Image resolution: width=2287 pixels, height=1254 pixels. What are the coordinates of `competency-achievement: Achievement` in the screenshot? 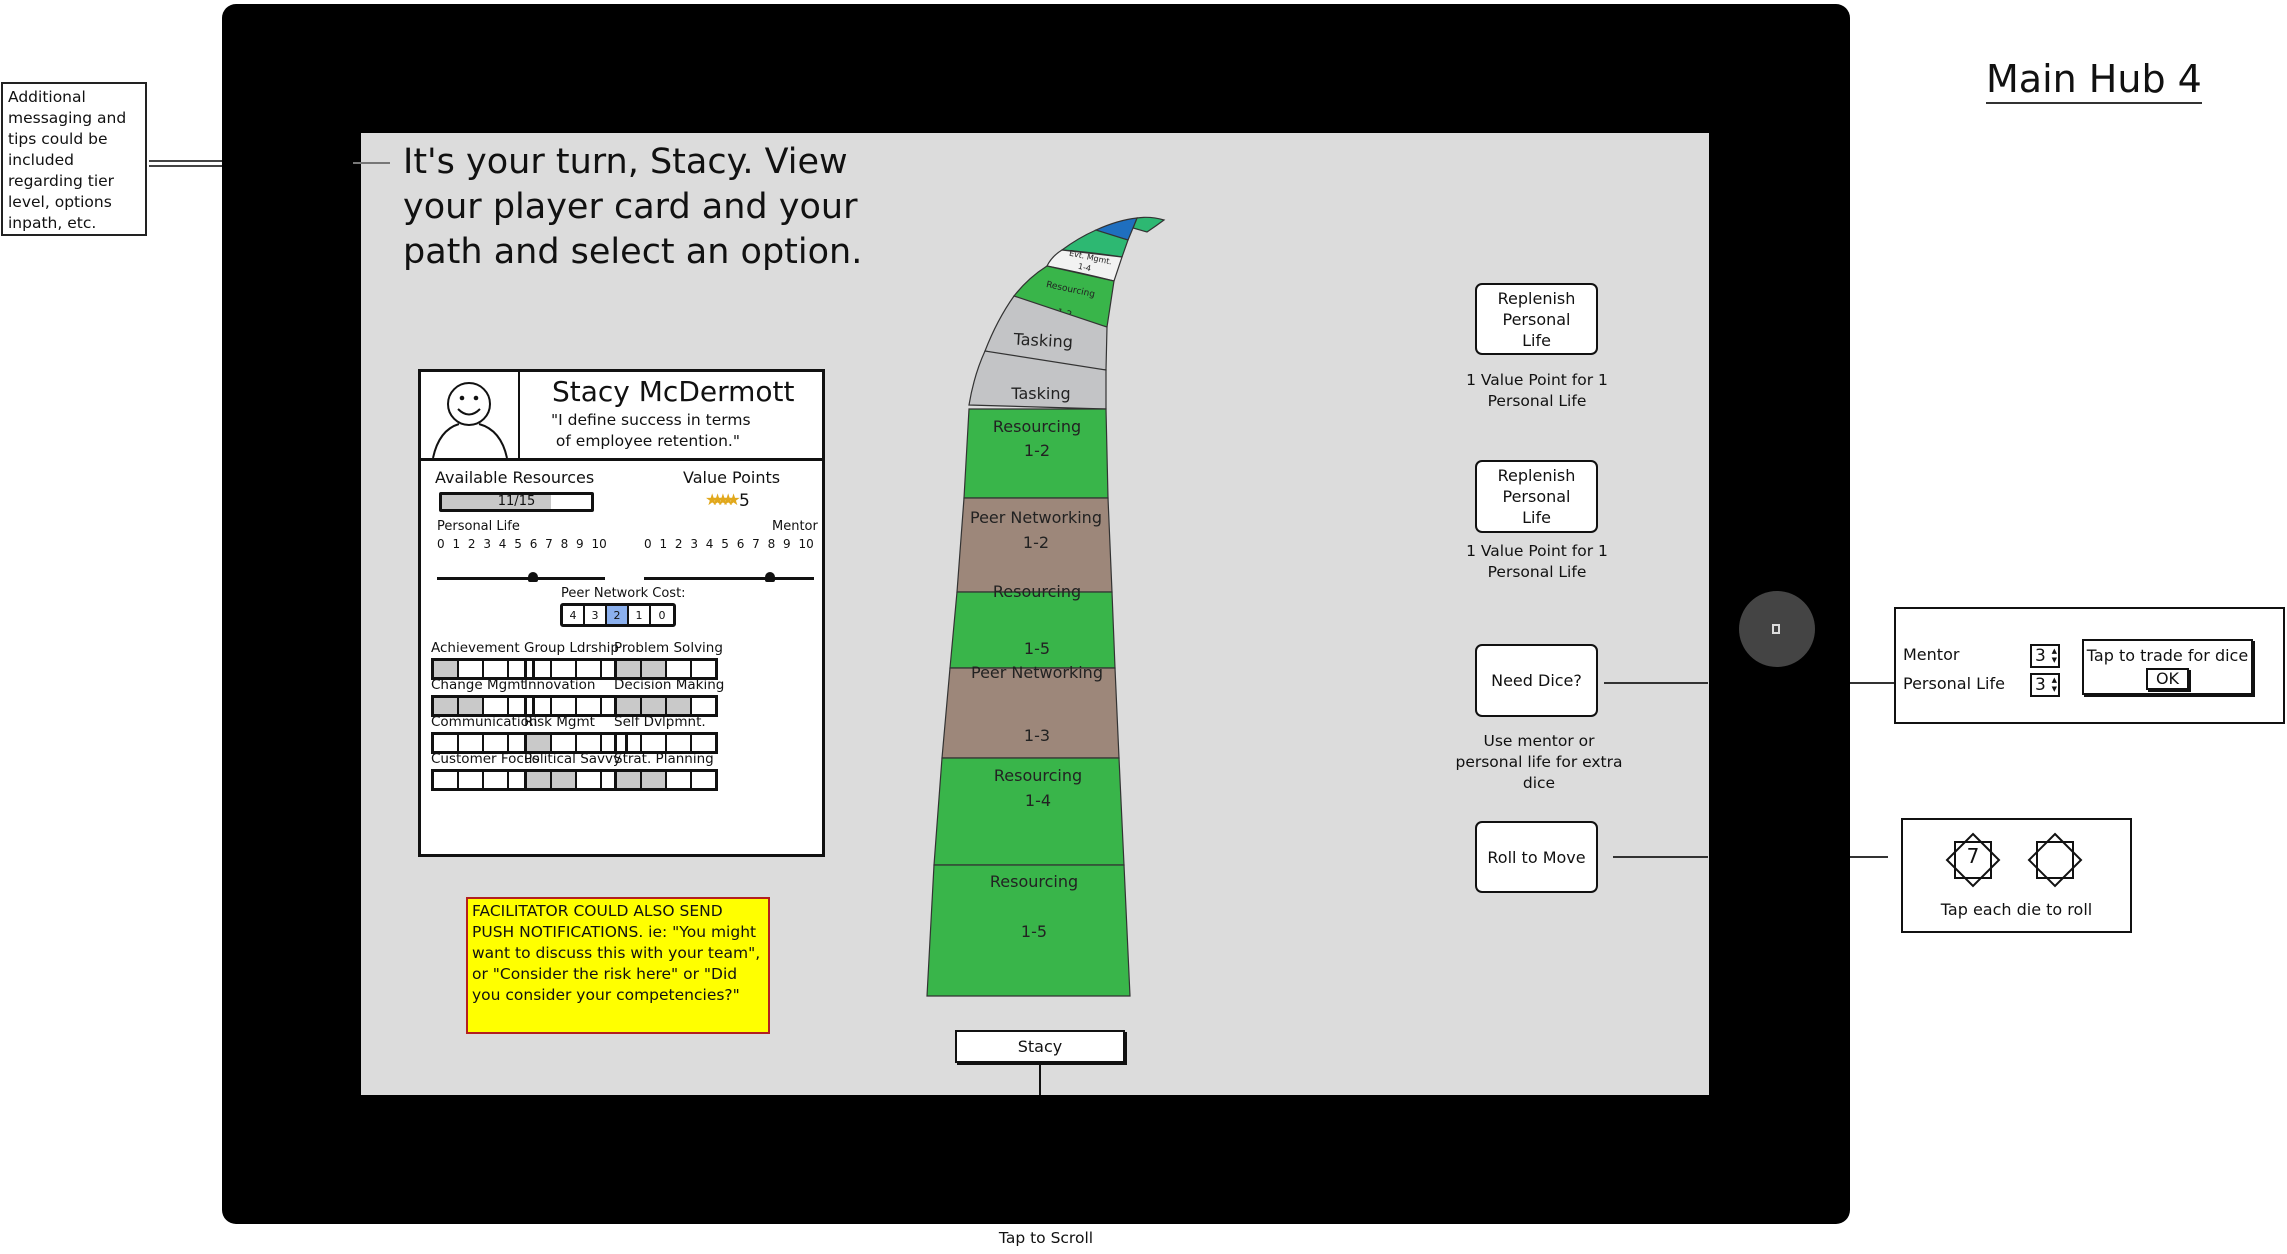 It's located at (483, 660).